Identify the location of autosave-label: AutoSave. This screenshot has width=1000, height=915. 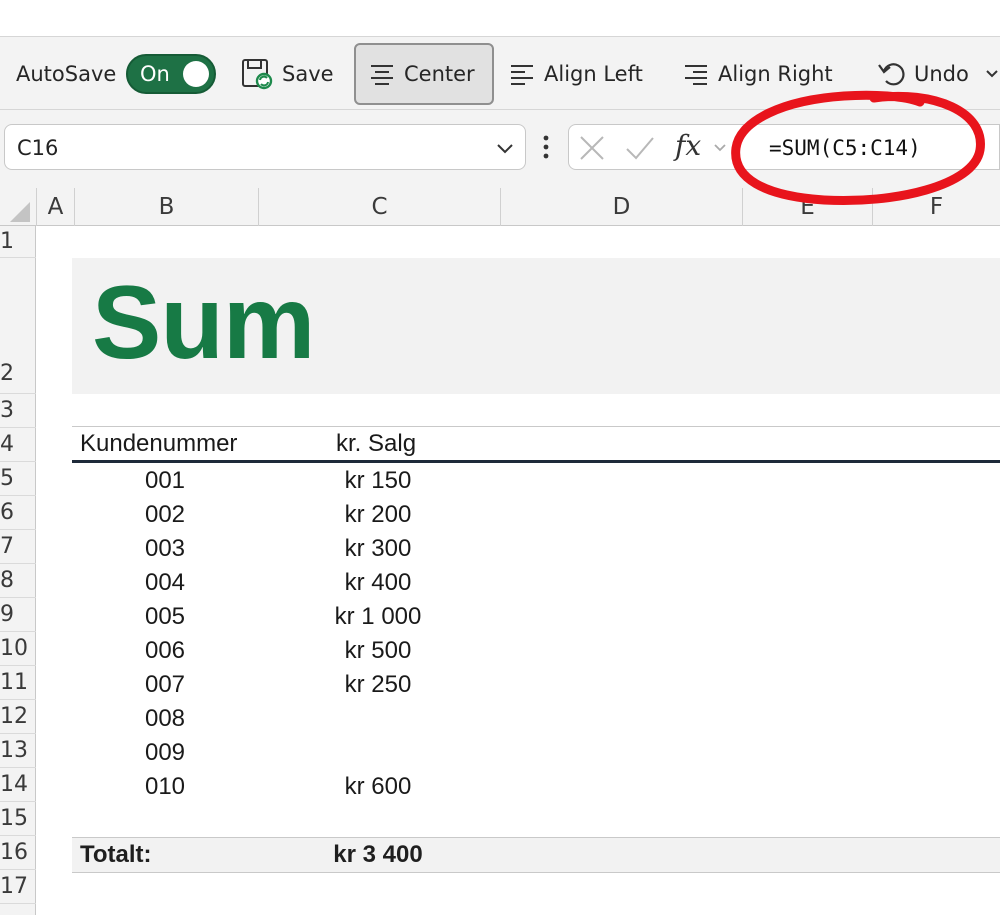
(66, 74).